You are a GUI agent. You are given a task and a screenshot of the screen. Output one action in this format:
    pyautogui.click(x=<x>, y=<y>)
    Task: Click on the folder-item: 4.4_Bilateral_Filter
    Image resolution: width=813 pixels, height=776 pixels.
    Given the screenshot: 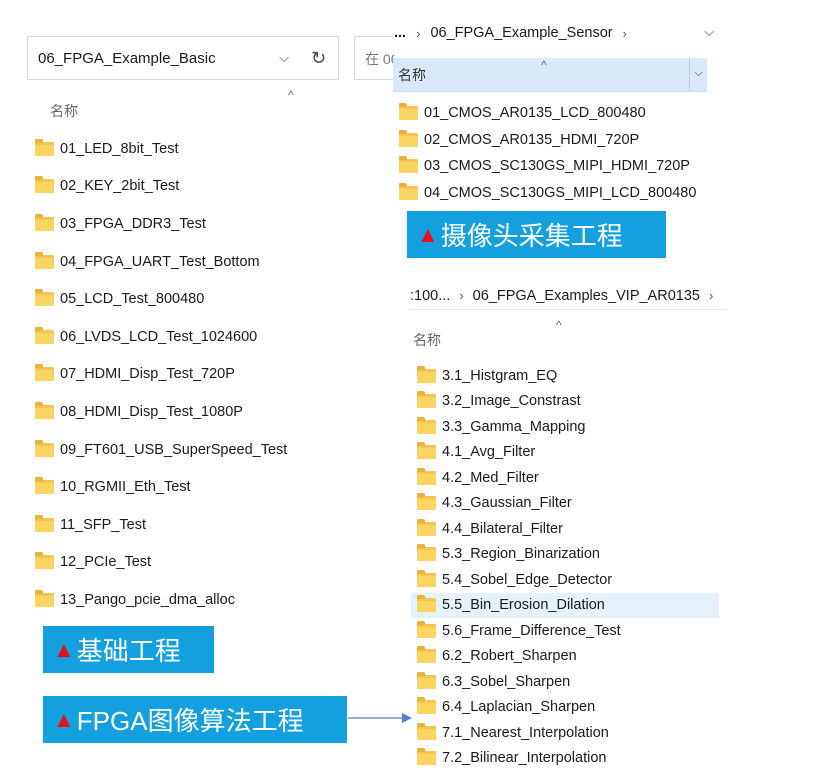 What is the action you would take?
    pyautogui.click(x=565, y=529)
    